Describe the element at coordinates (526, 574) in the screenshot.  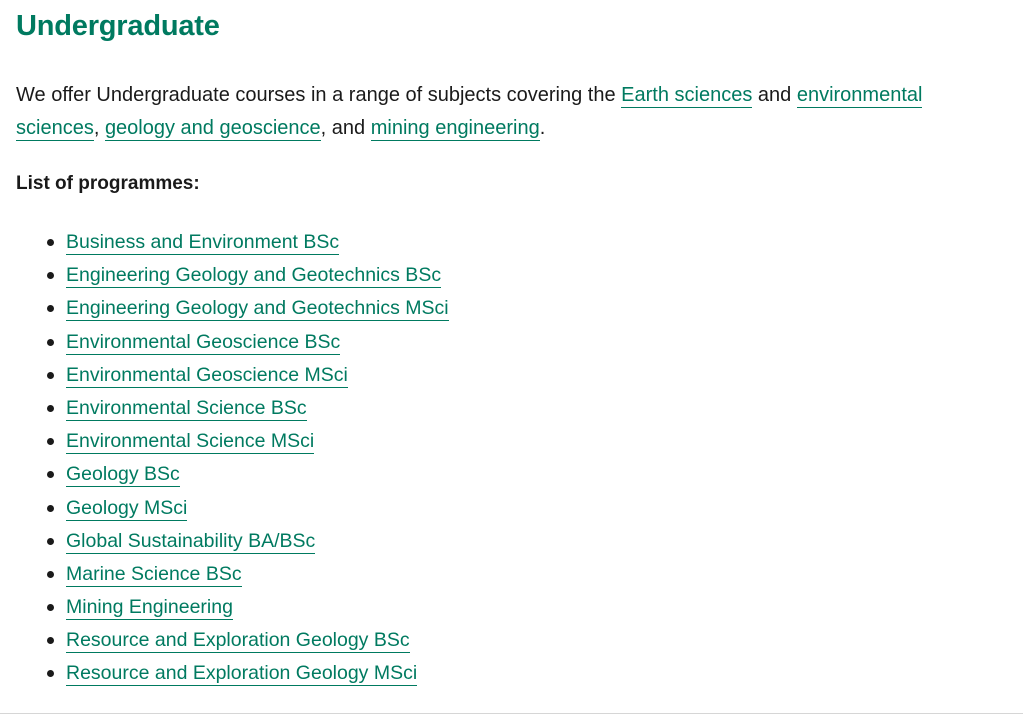
I see `list-item: Marine Science BSc` at that location.